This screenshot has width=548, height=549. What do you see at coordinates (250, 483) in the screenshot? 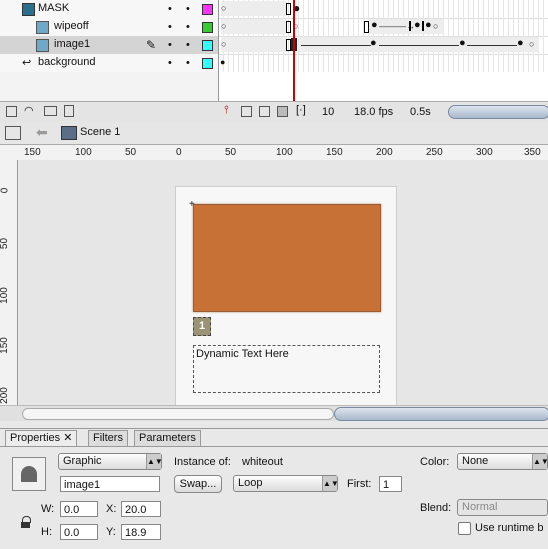
I see `loop-value: Loop` at bounding box center [250, 483].